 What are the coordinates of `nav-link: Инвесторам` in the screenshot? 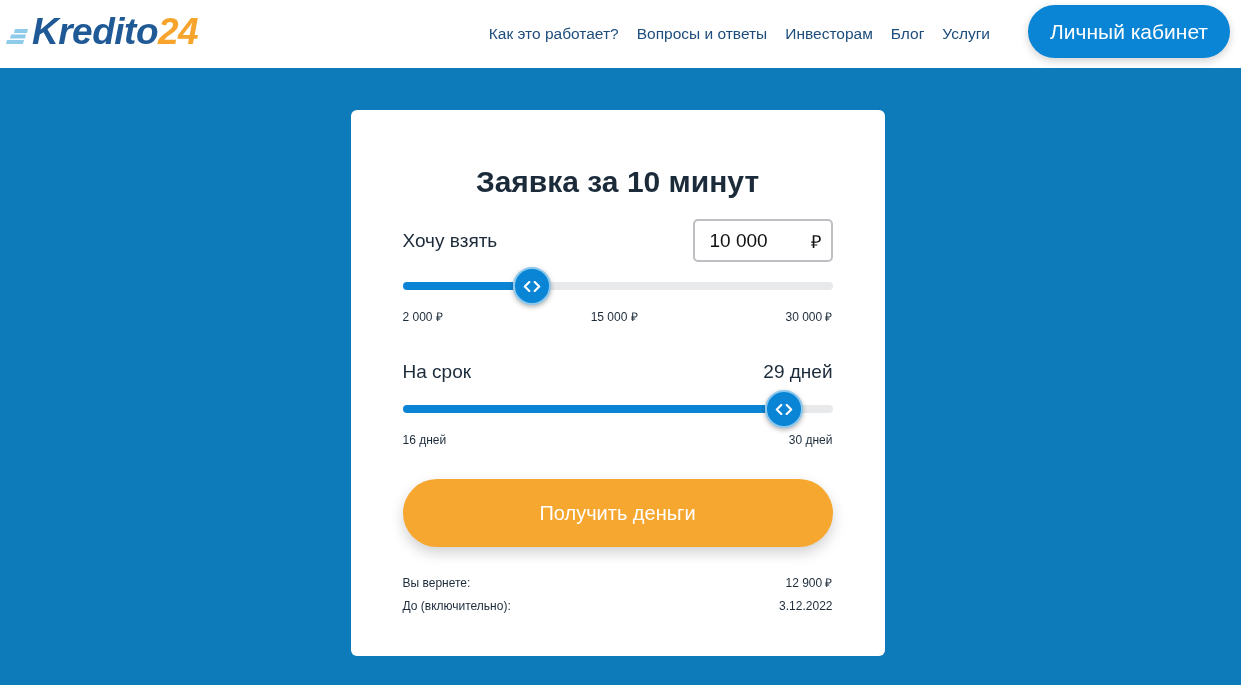 It's located at (829, 34).